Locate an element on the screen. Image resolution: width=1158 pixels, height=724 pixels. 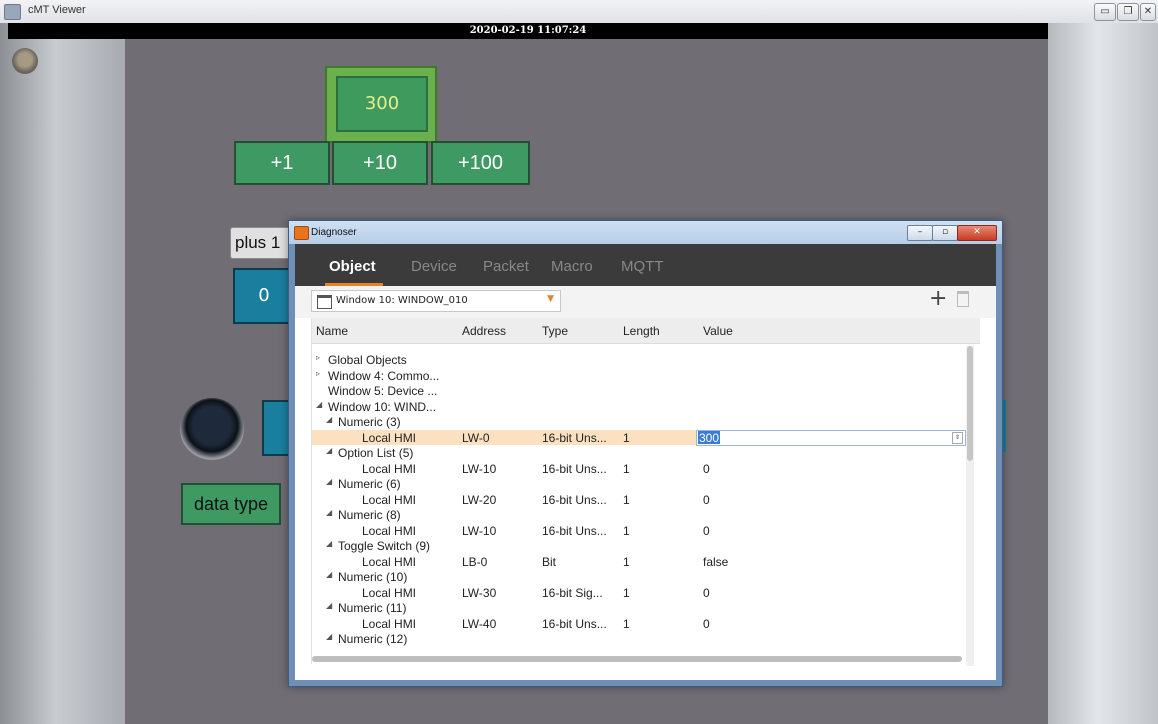
app-icon is located at coordinates (12, 12).